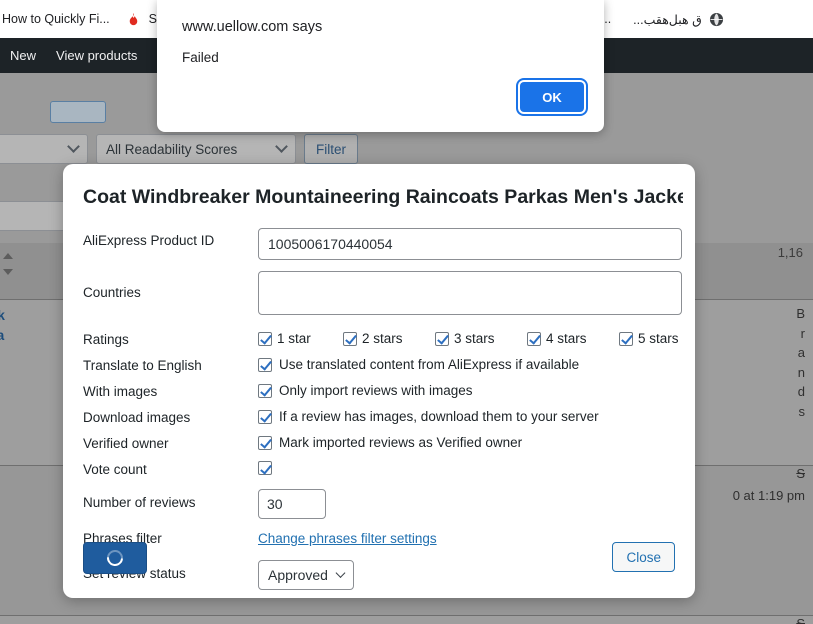 The height and width of the screenshot is (624, 813). I want to click on alert-origin-text: www.uellow.com says, so click(252, 27).